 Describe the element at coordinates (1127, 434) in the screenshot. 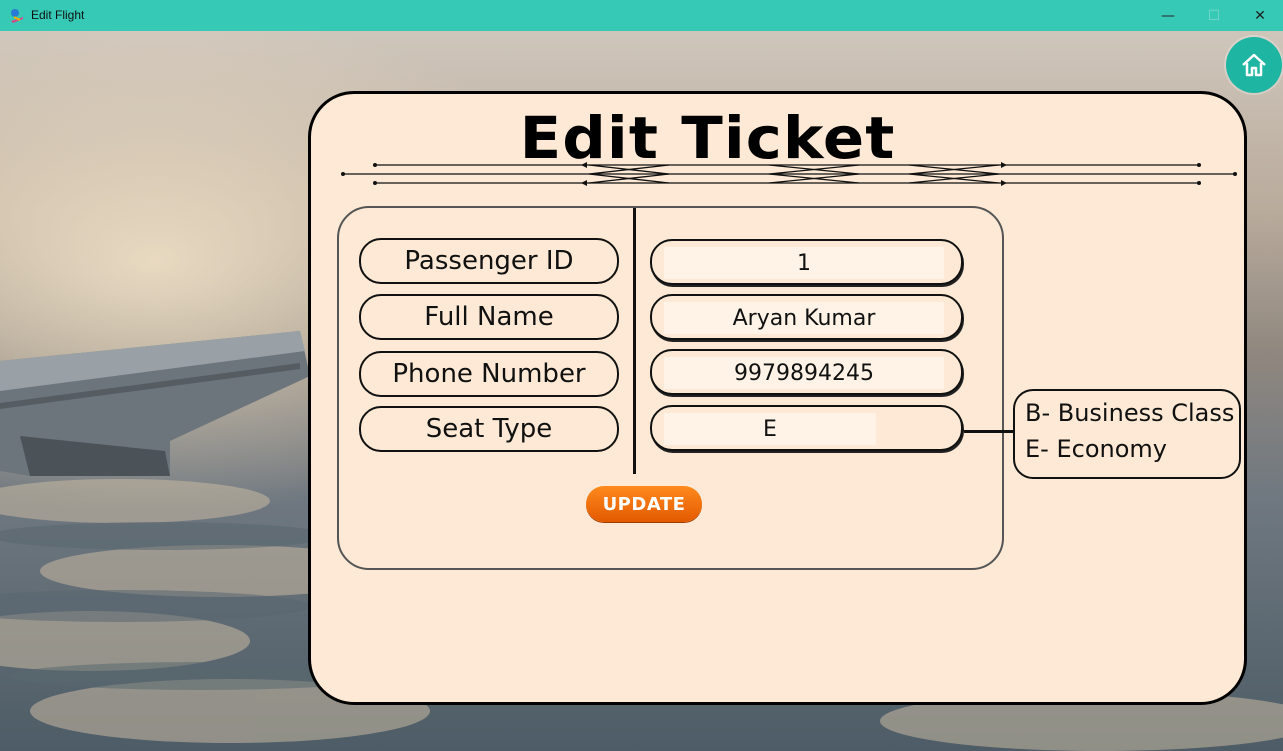

I see `seat-type-legend: B- Business Class E- Economy` at that location.